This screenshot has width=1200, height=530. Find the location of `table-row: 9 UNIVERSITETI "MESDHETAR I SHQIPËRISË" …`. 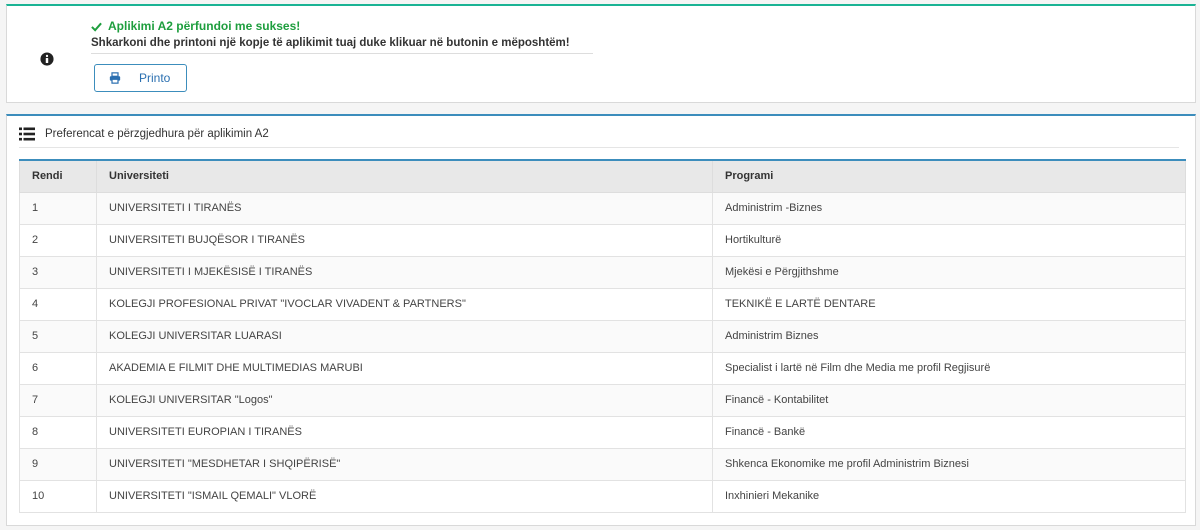

table-row: 9 UNIVERSITETI "MESDHETAR I SHQIPËRISË" … is located at coordinates (602, 464).